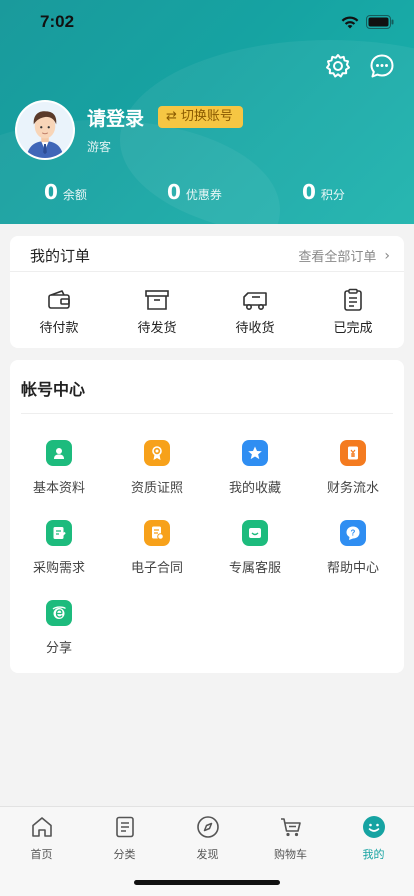  What do you see at coordinates (157, 300) in the screenshot?
I see `box-icon` at bounding box center [157, 300].